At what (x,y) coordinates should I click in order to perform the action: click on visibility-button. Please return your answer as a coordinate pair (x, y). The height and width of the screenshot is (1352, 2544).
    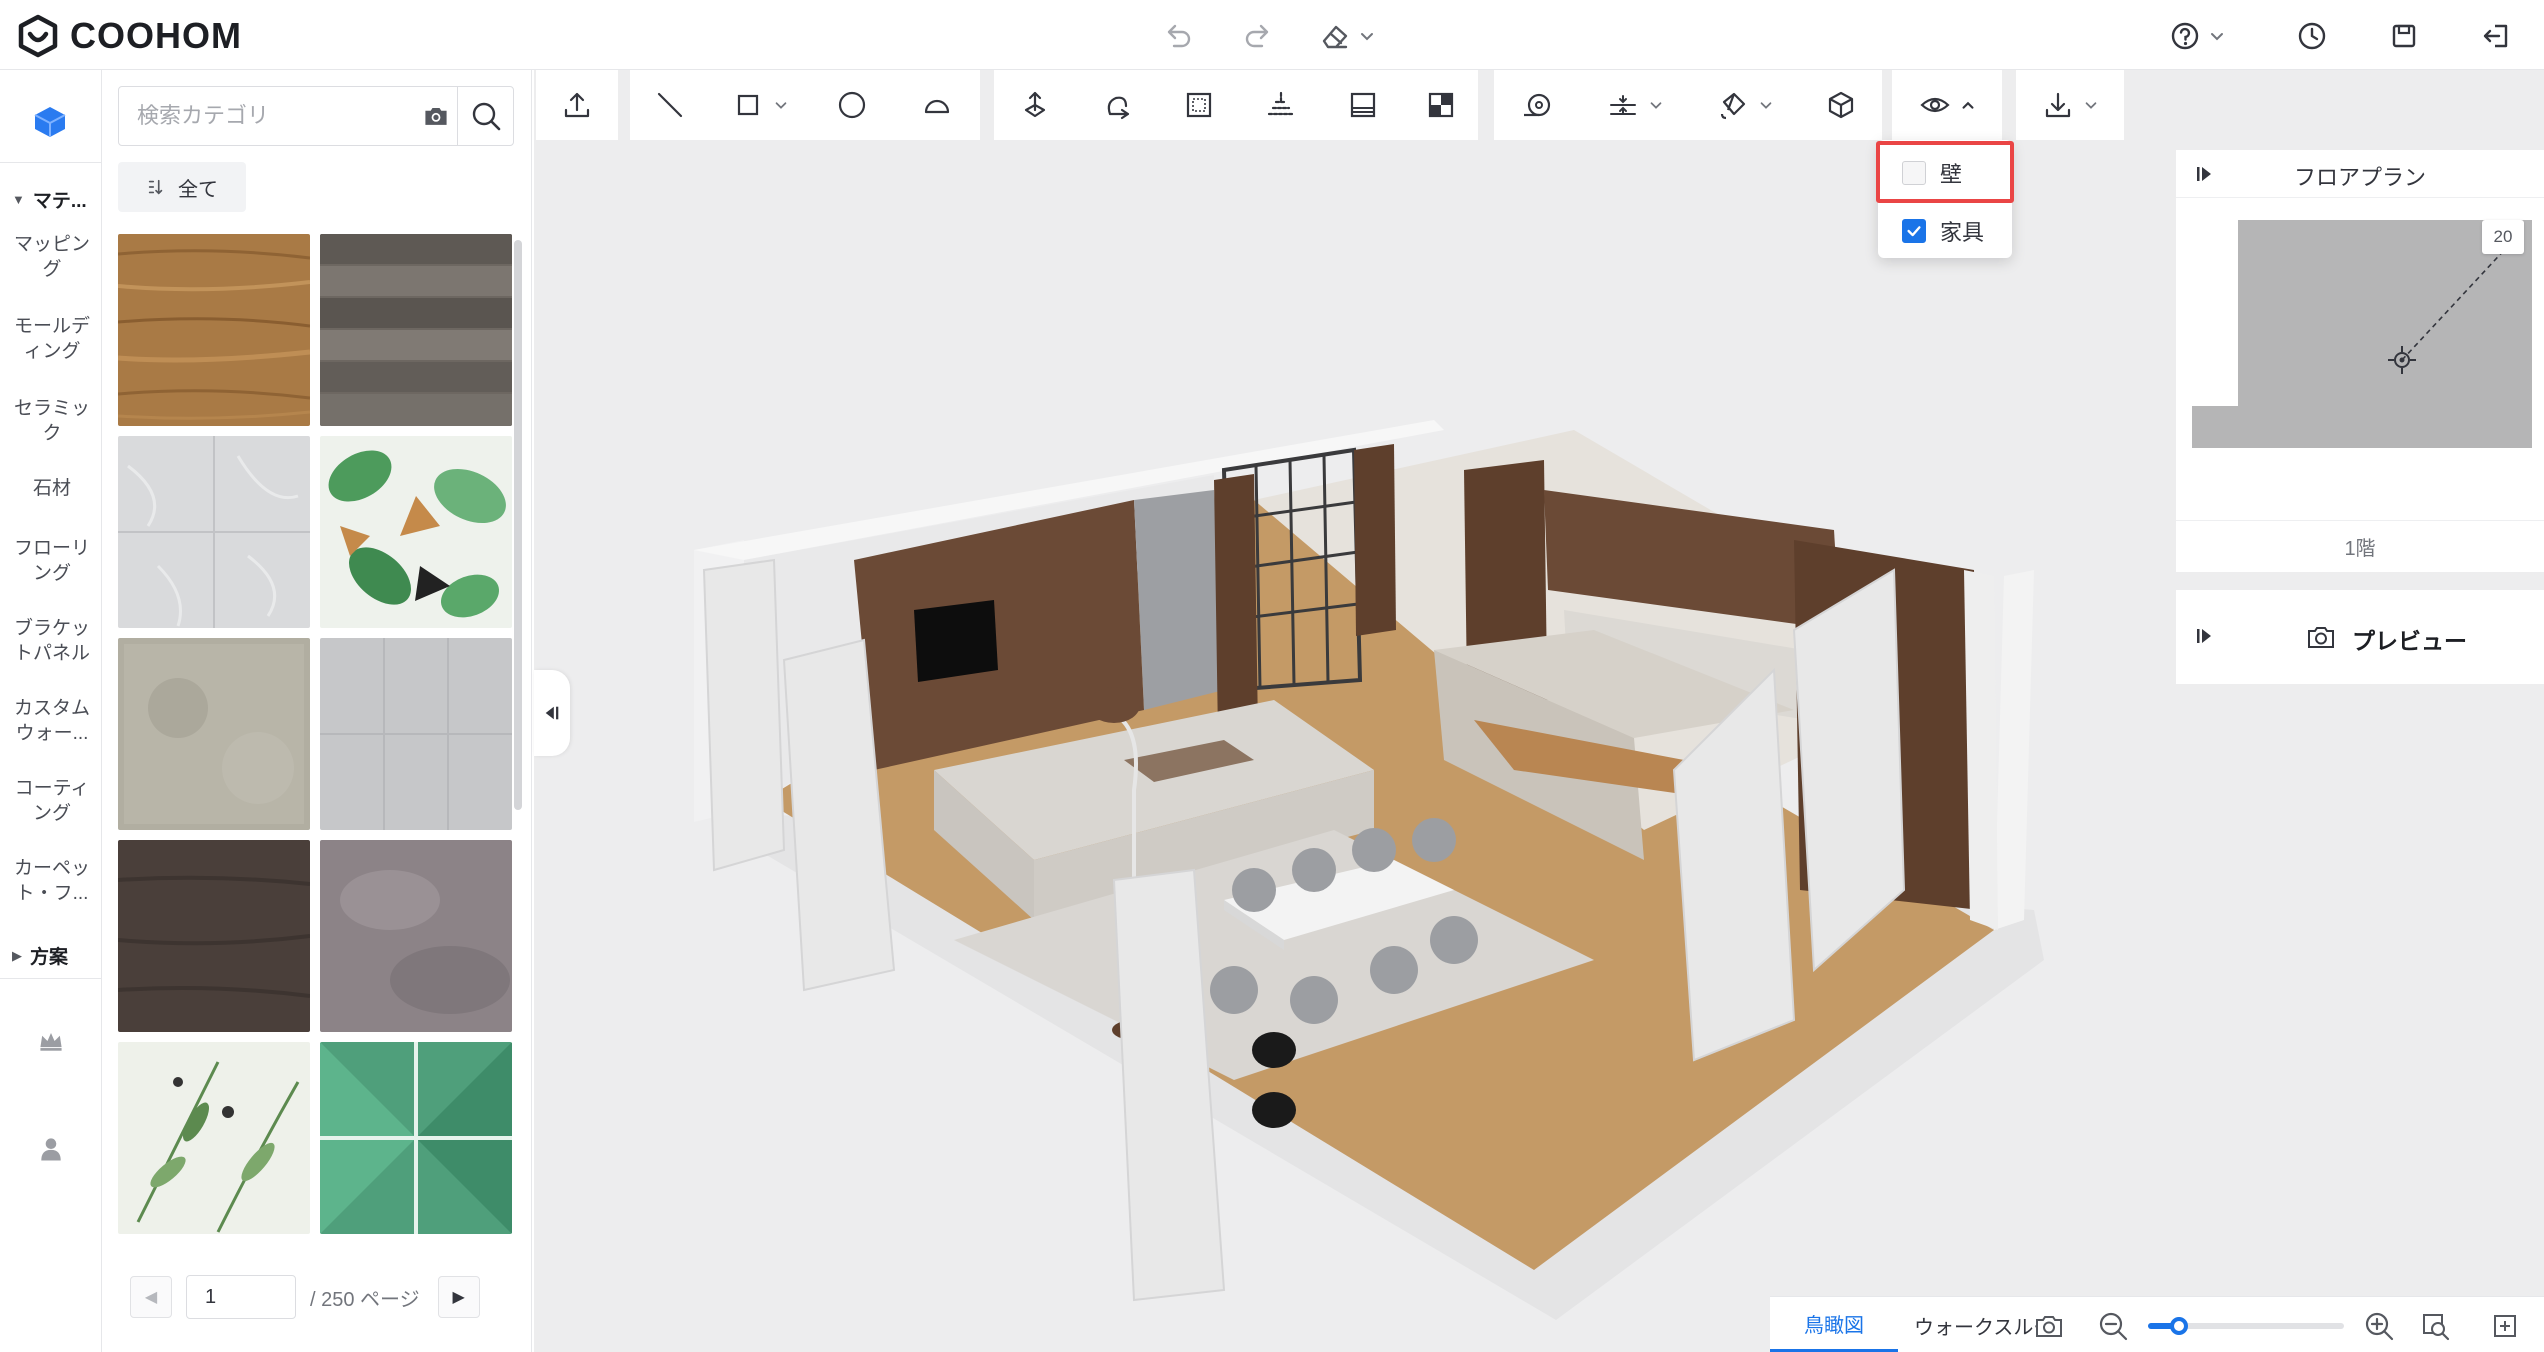
    Looking at the image, I should click on (1947, 105).